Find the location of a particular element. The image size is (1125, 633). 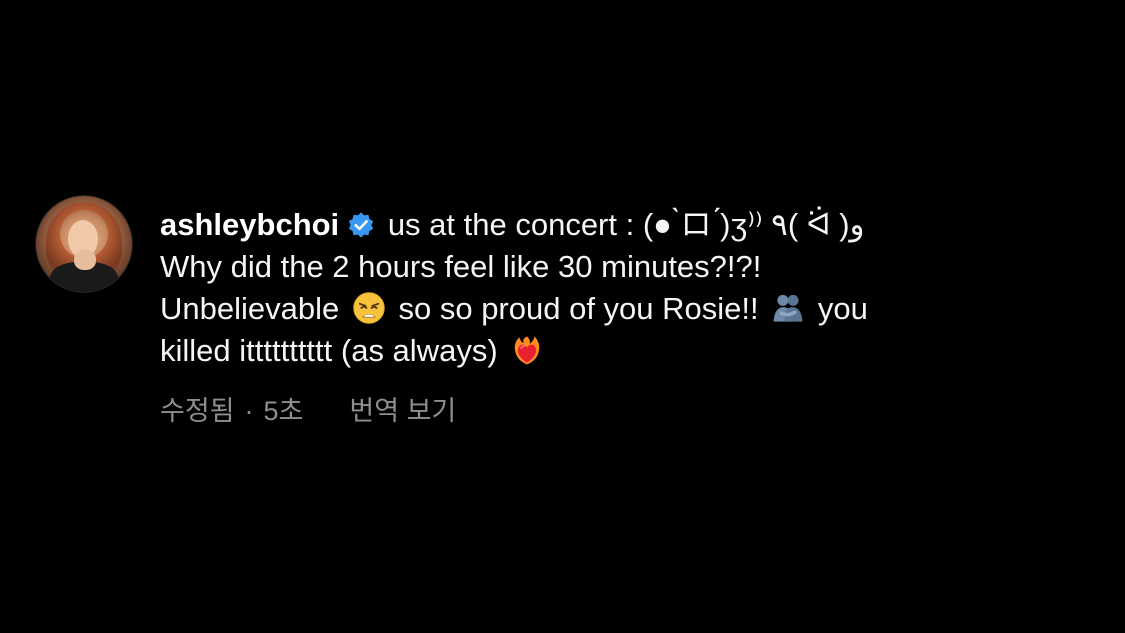

people-hugging-emoji-icon is located at coordinates (788, 308).